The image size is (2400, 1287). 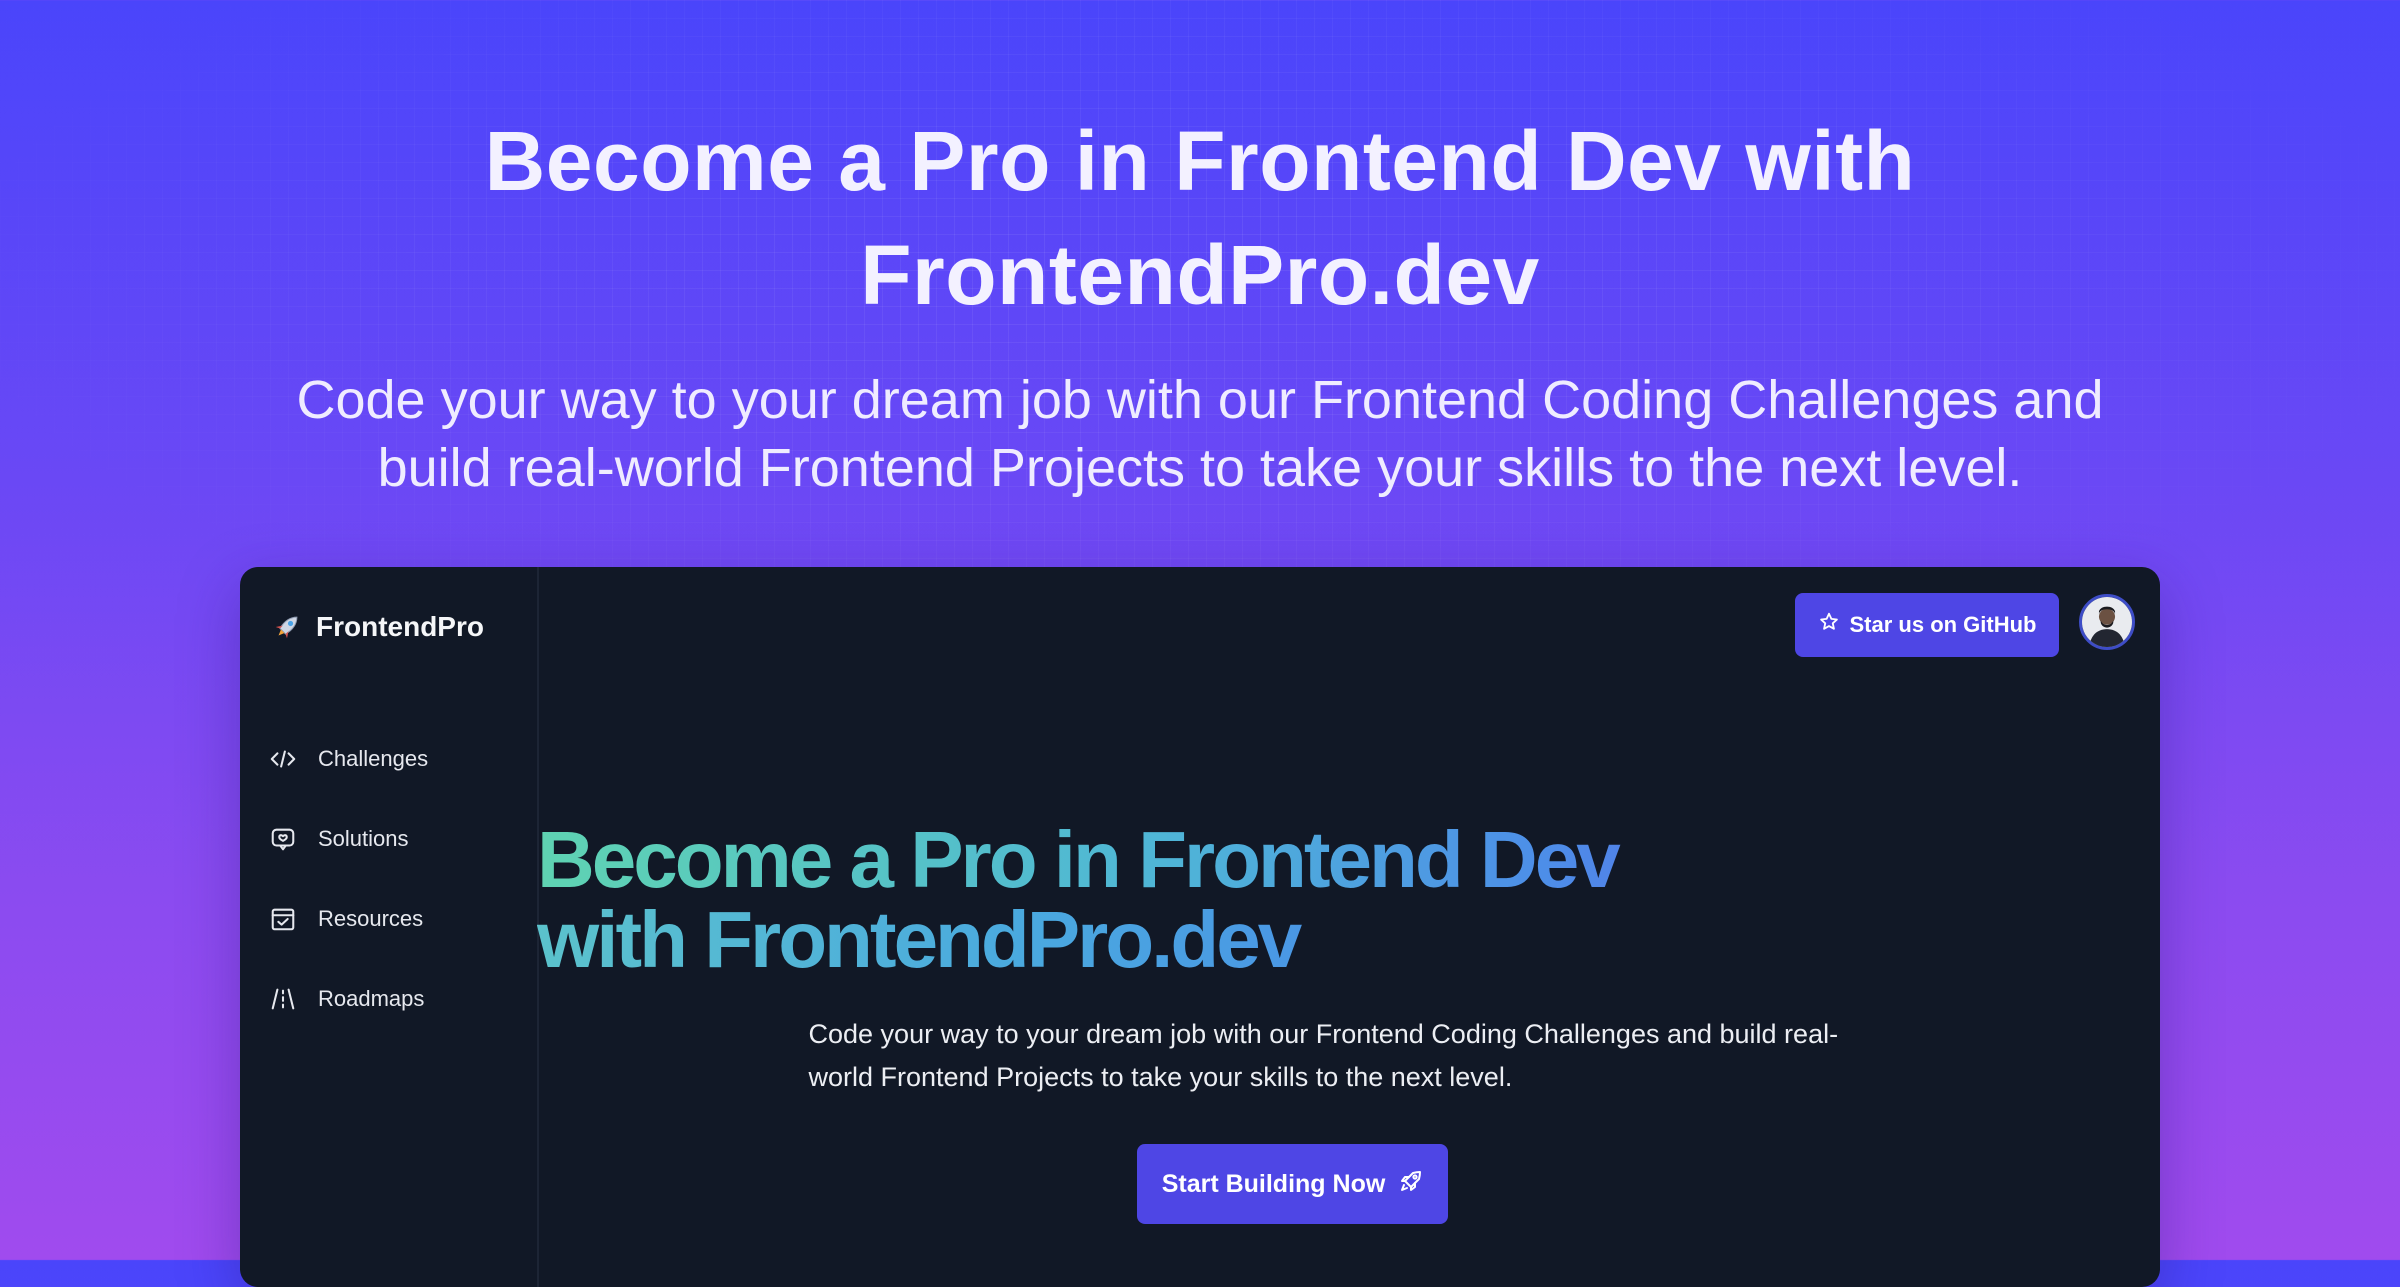 I want to click on calendar-check-icon, so click(x=283, y=919).